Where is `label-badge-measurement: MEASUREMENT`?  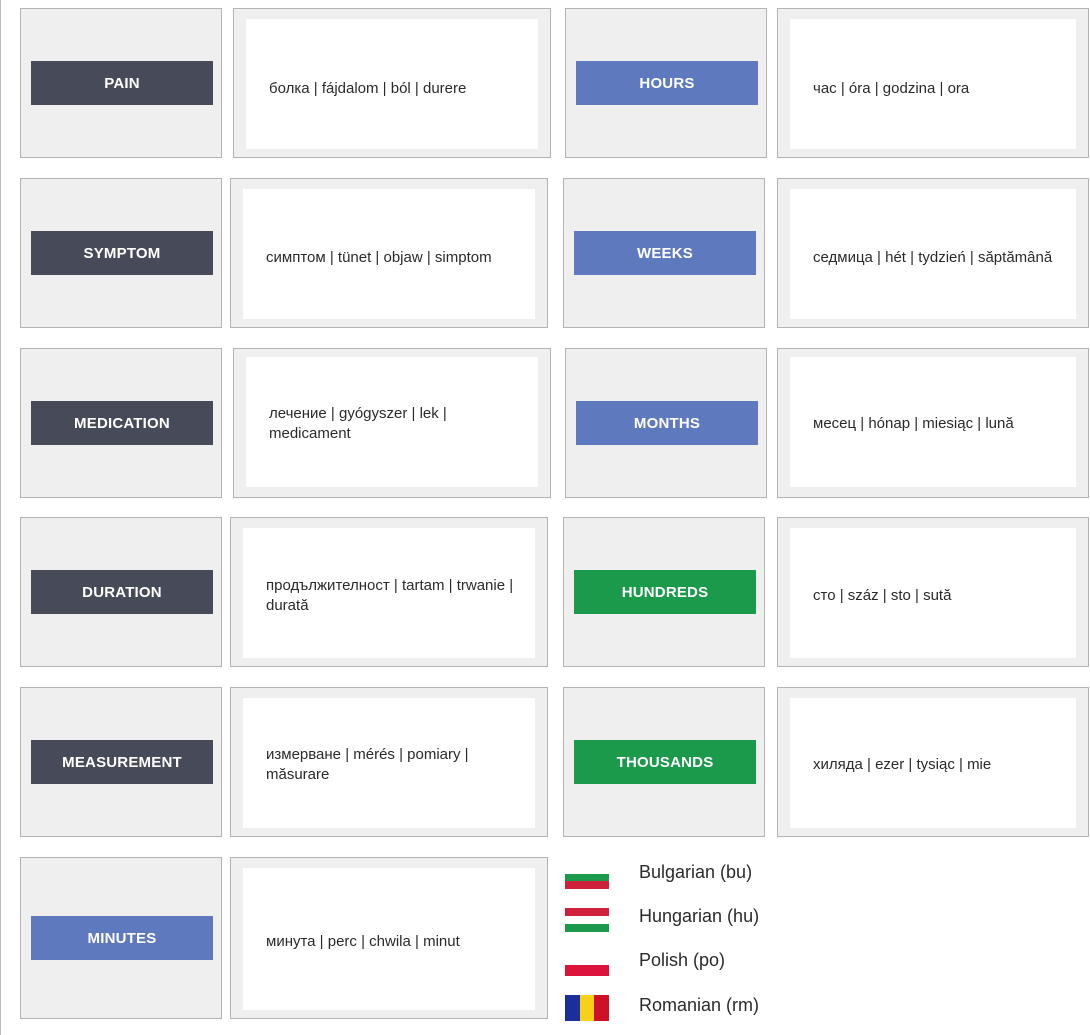
label-badge-measurement: MEASUREMENT is located at coordinates (122, 762).